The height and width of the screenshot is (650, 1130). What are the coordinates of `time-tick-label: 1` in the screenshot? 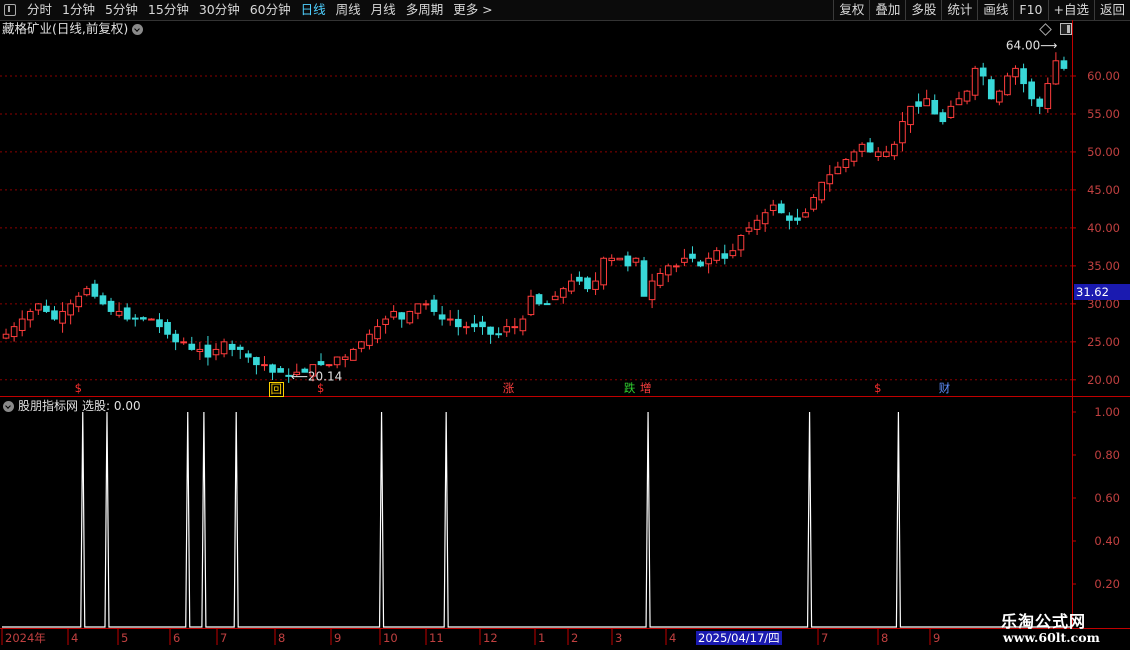 It's located at (541, 638).